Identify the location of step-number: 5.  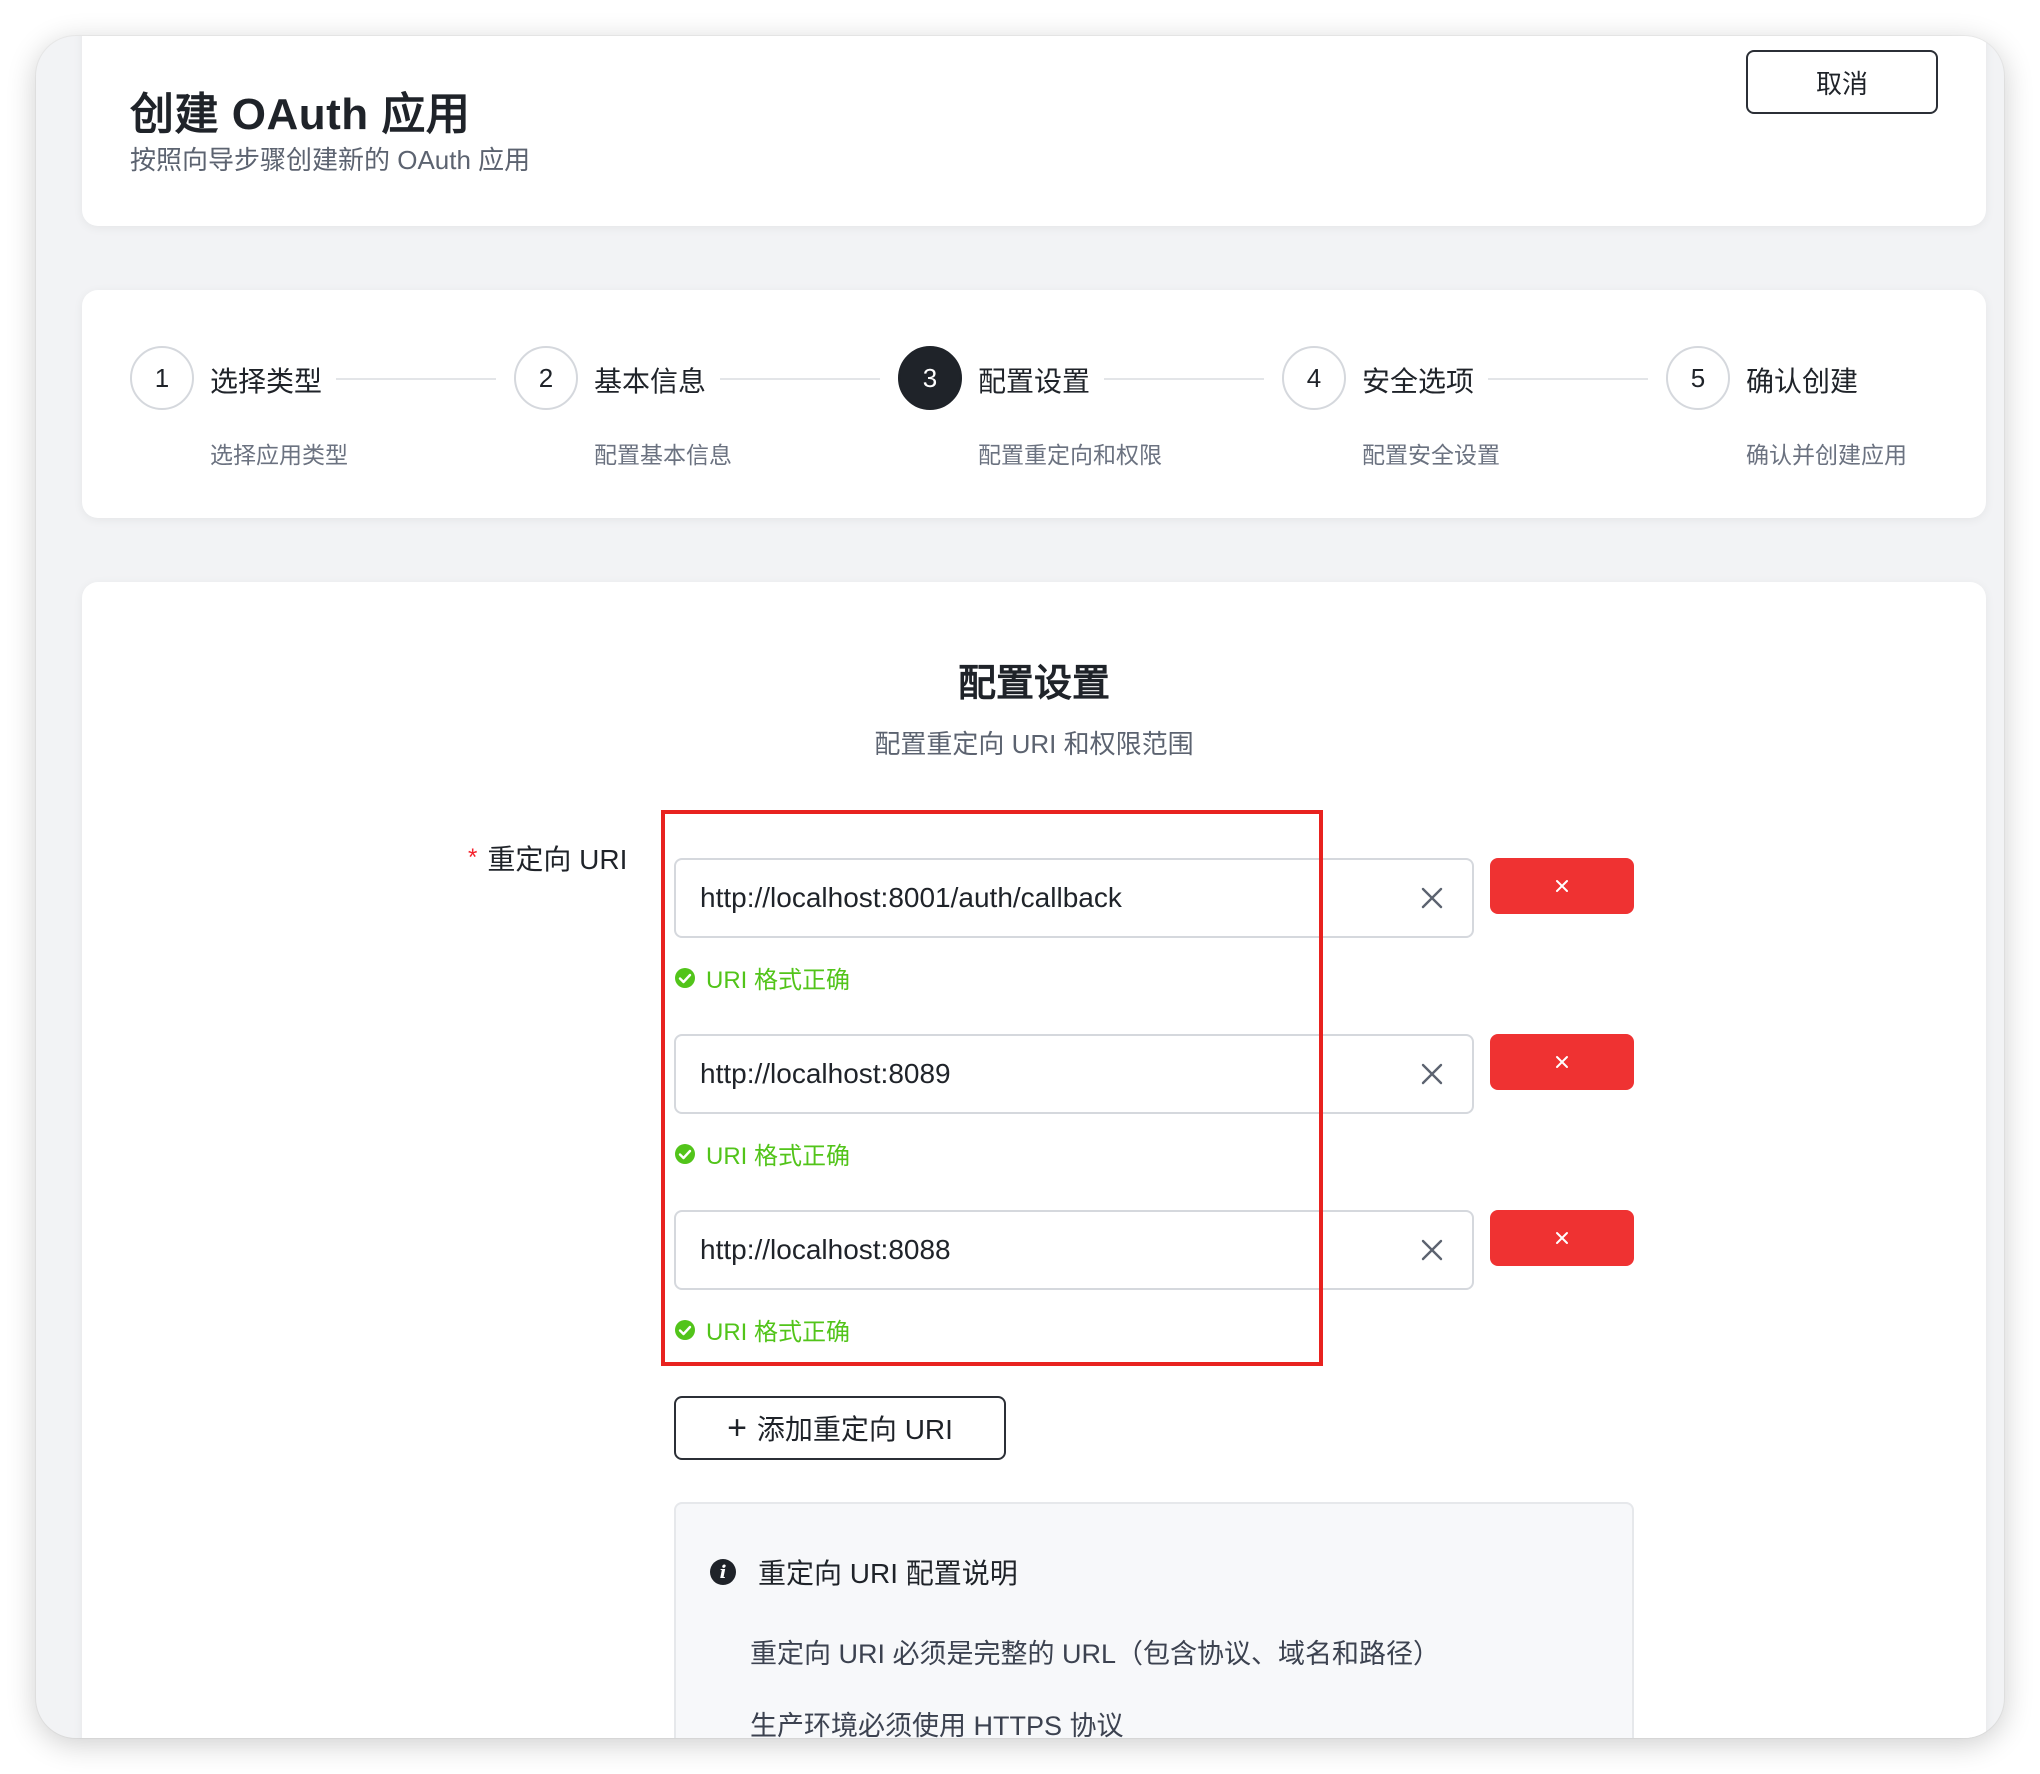
(1698, 378).